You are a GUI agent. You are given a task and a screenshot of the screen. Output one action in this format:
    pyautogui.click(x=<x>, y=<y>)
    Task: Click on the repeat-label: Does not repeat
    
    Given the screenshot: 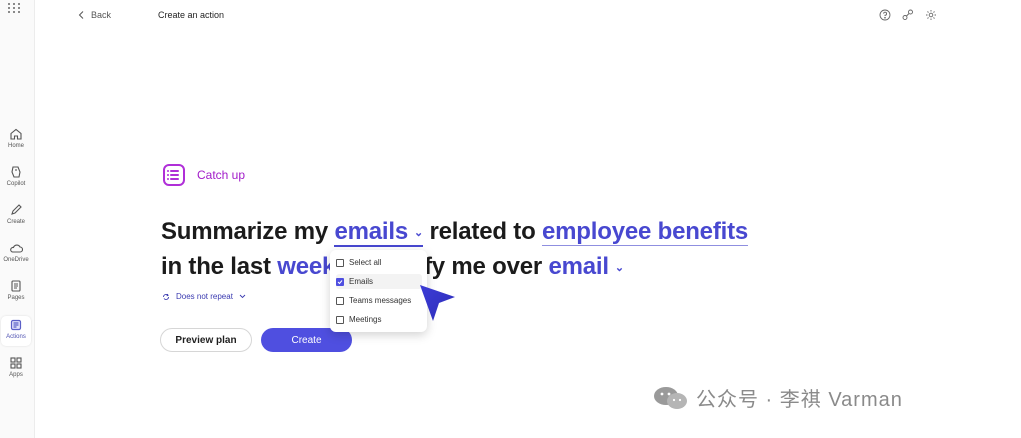 What is the action you would take?
    pyautogui.click(x=204, y=296)
    